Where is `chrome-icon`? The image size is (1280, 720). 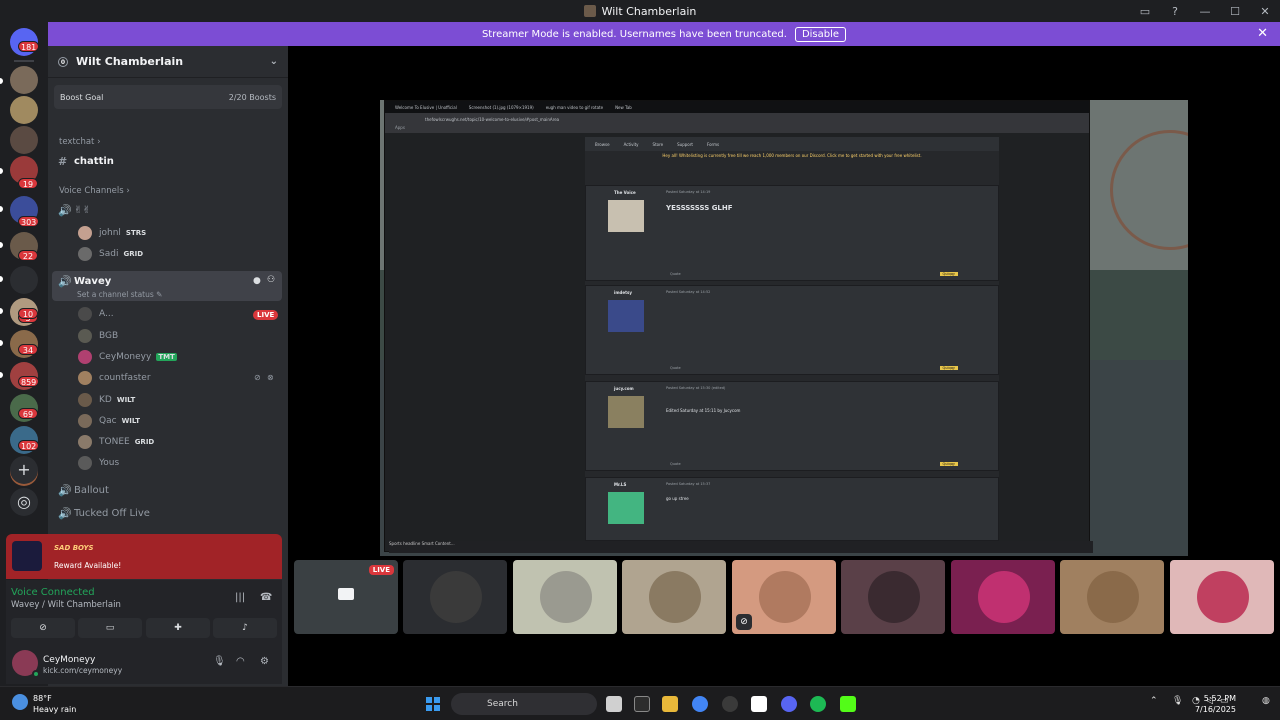 chrome-icon is located at coordinates (700, 704).